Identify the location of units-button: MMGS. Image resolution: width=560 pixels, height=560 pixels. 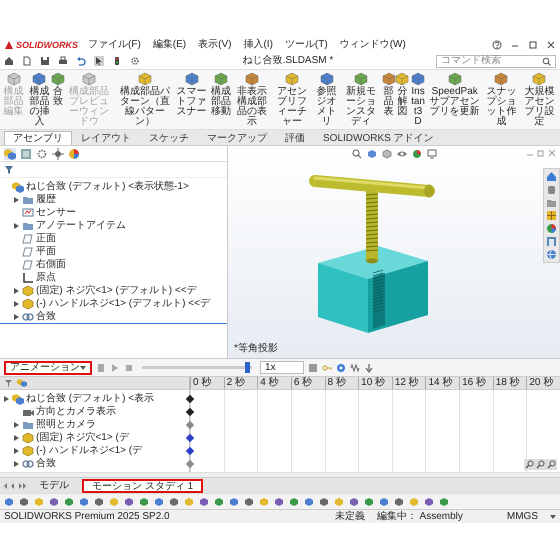
(522, 516).